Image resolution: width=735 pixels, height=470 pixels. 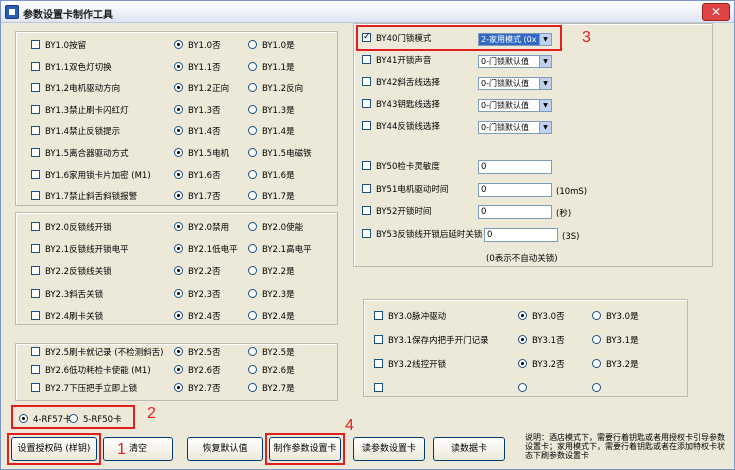 I want to click on bt1-checkbox: BY1.2电机驱动方向, so click(x=75, y=89).